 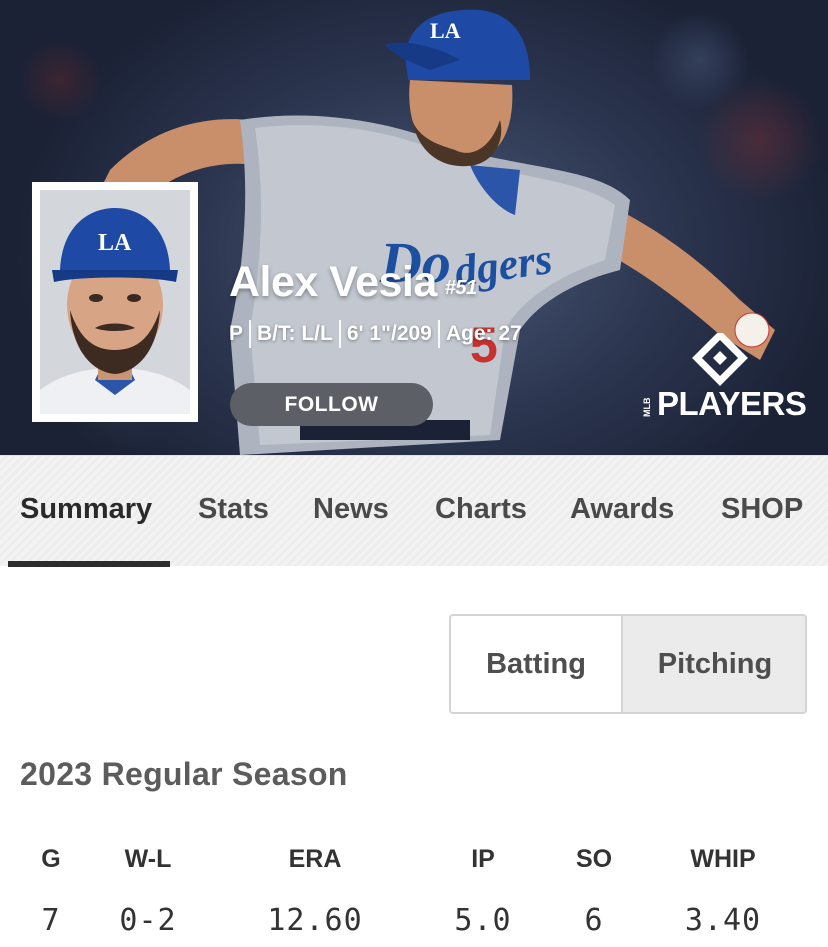 What do you see at coordinates (315, 920) in the screenshot?
I see `stat-value-era: 12.60` at bounding box center [315, 920].